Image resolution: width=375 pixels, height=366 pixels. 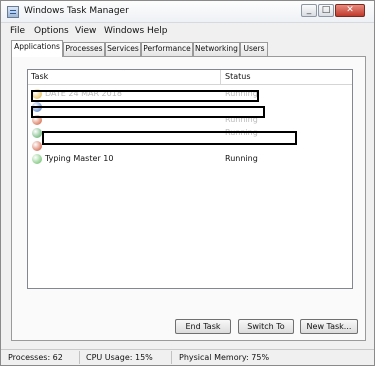 I want to click on title-bar: Windows Task Manager _ □ ✕, so click(x=187, y=12).